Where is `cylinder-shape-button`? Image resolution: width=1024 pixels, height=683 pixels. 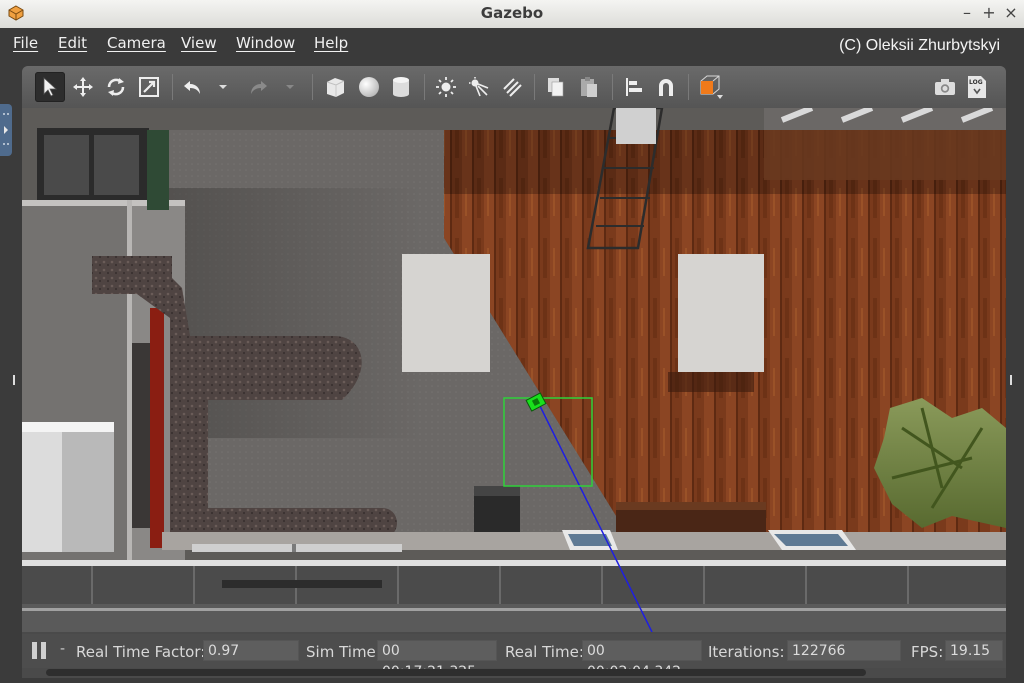
cylinder-shape-button is located at coordinates (401, 87).